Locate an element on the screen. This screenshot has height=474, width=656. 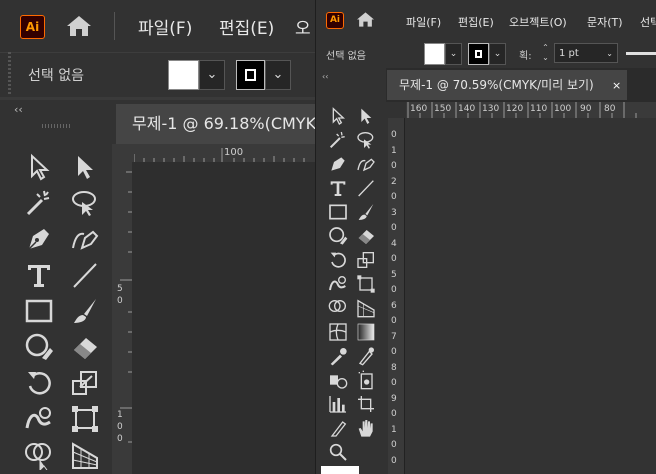
chevron-down-icon: ⌄ is located at coordinates (609, 54).